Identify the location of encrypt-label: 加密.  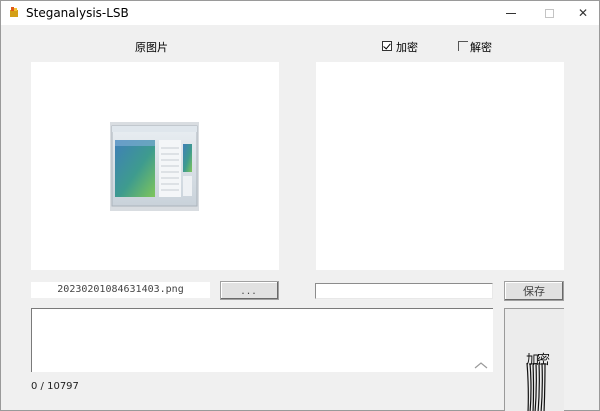
(407, 47).